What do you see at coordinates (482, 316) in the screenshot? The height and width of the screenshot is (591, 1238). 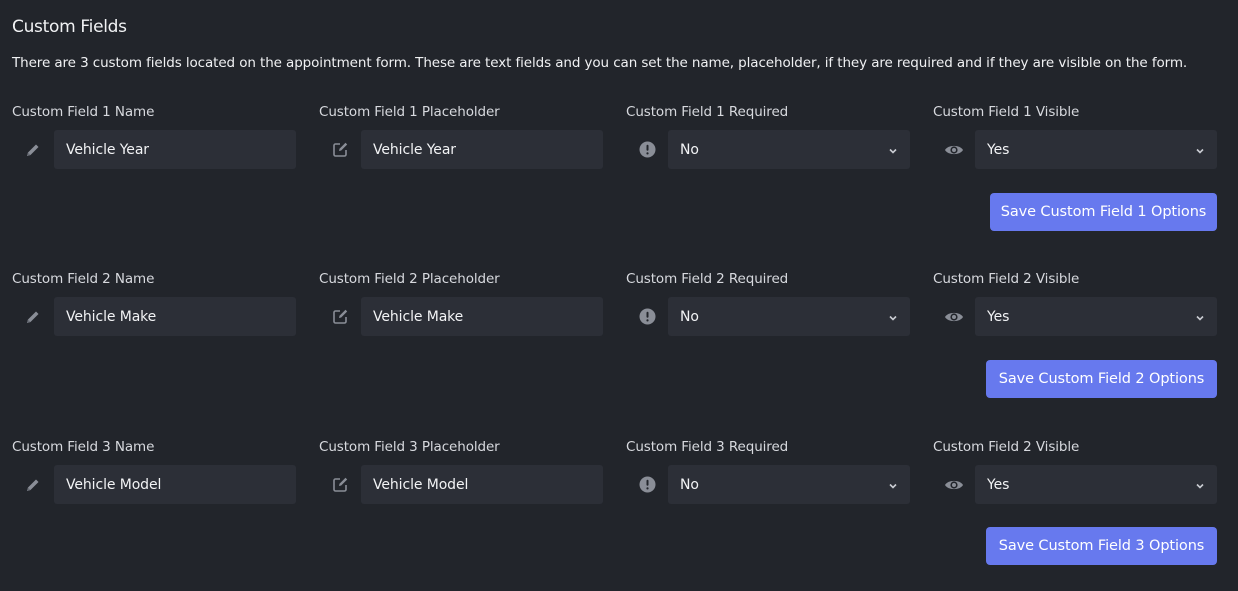 I see `custom-field-2-placeholder-input: Vehicle Make` at bounding box center [482, 316].